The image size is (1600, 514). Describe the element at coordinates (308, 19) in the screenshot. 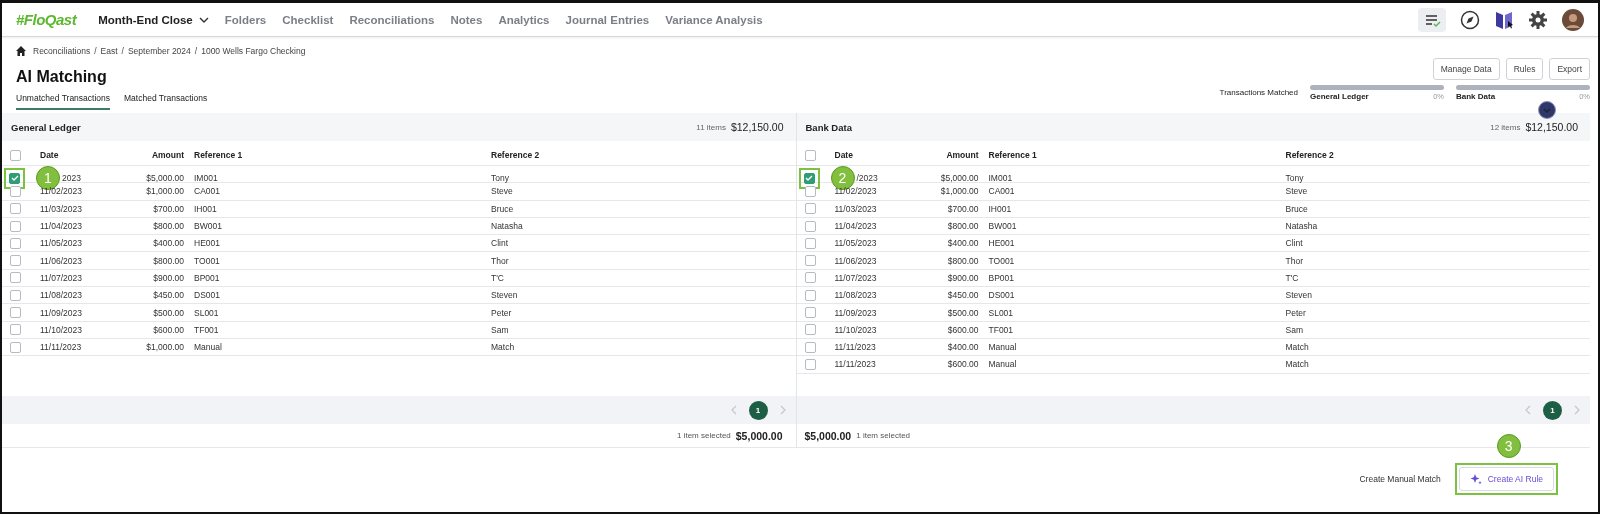

I see `nav-item: Checklist` at that location.